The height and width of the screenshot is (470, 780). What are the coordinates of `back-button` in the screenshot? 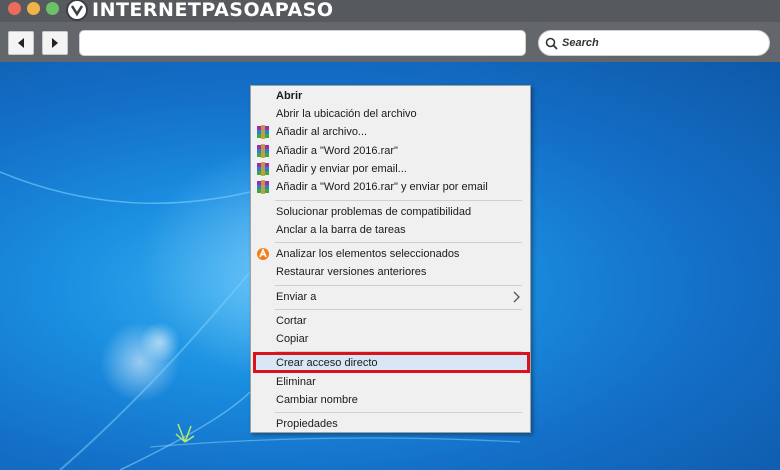 It's located at (21, 43).